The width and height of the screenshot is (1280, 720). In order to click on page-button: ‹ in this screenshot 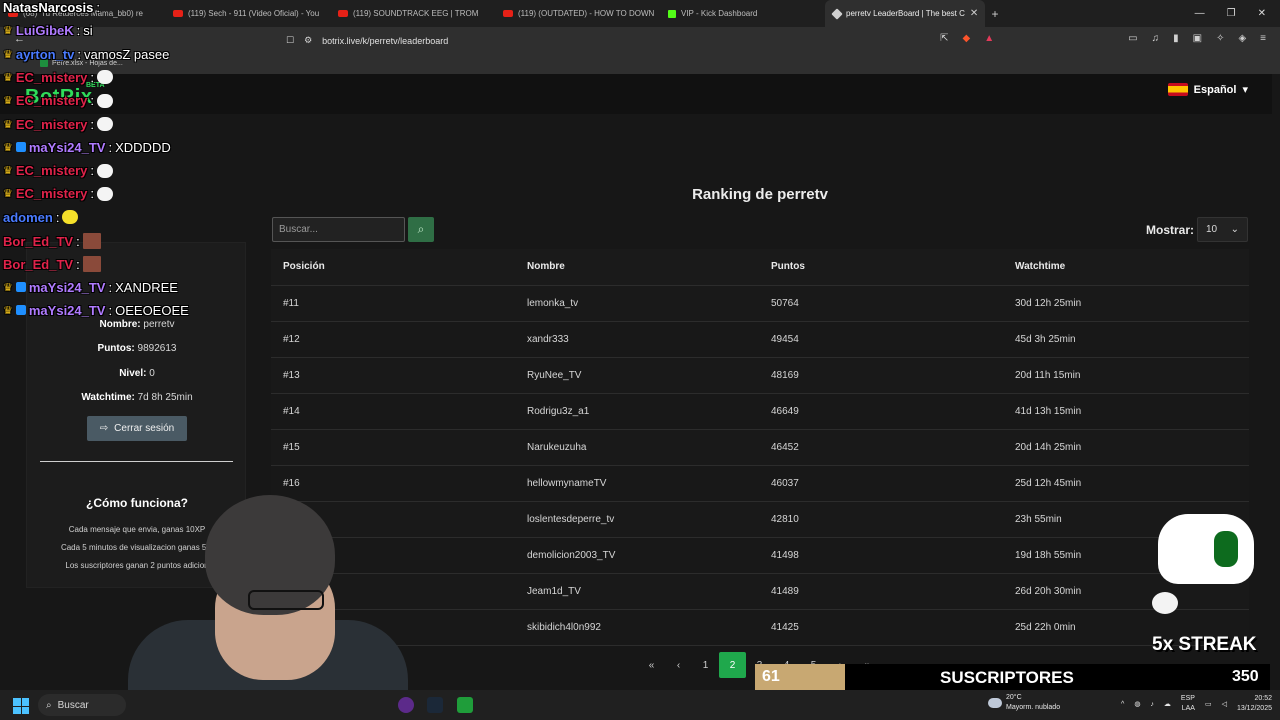, I will do `click(678, 665)`.